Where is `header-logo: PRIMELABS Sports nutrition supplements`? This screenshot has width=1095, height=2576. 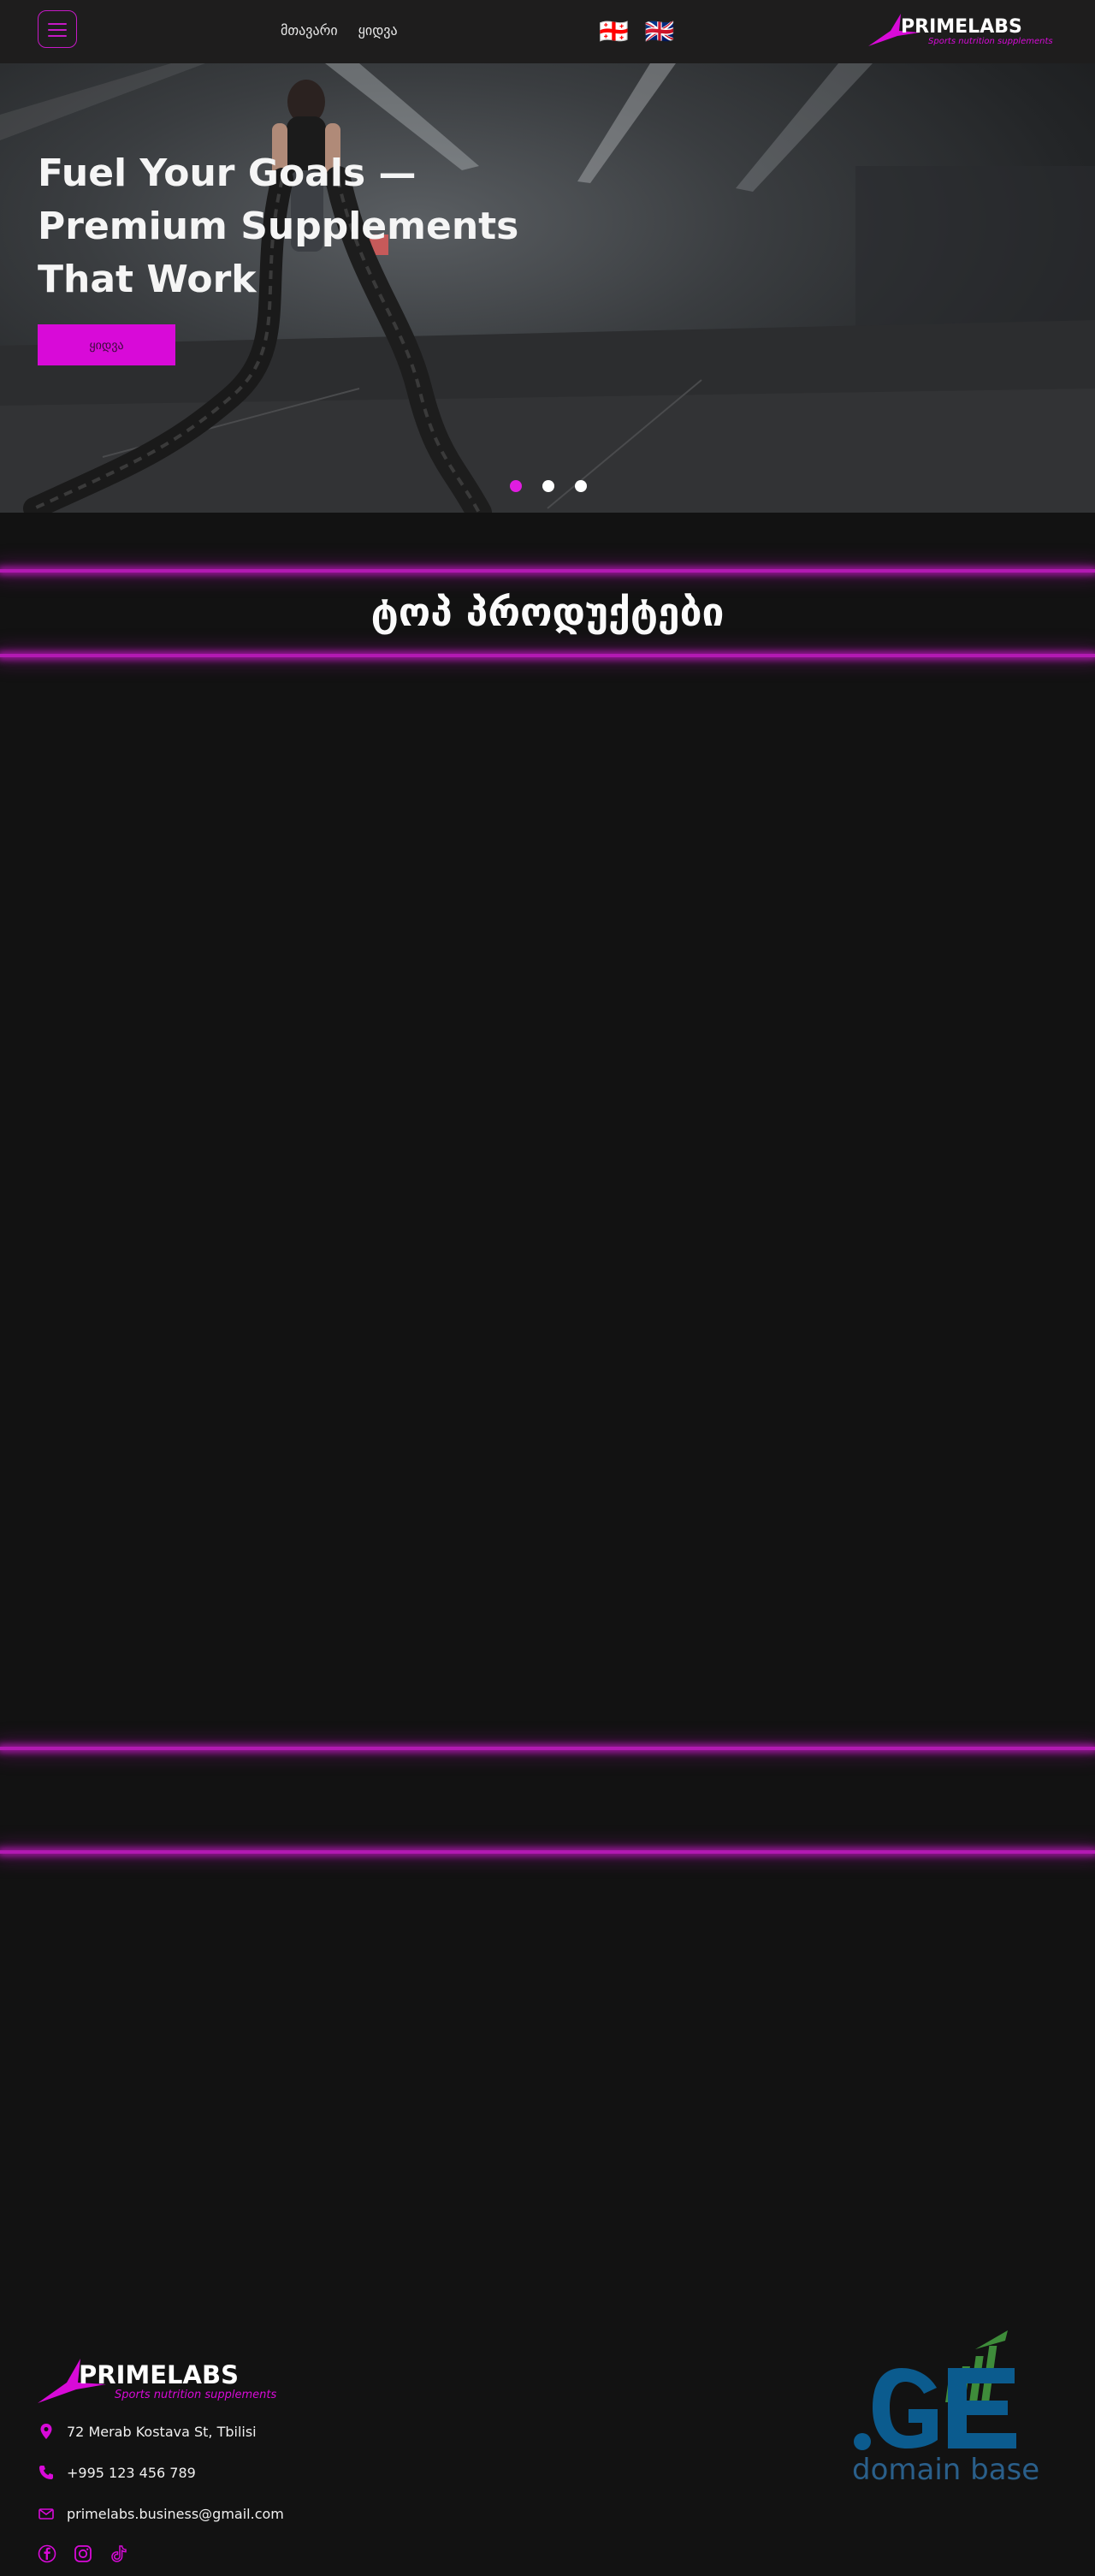 header-logo: PRIMELABS Sports nutrition supplements is located at coordinates (964, 30).